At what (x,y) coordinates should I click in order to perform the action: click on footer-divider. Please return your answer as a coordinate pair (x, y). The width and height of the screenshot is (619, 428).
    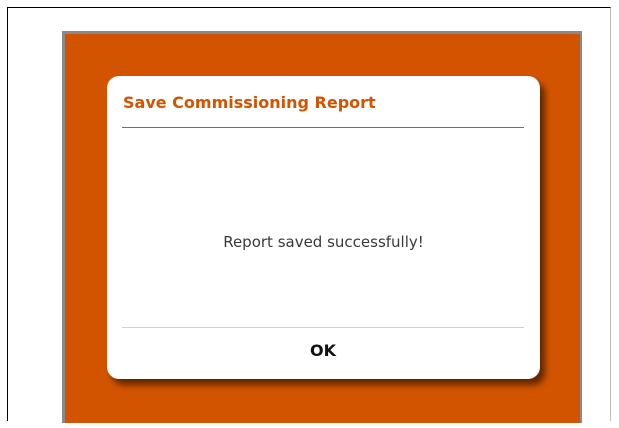
    Looking at the image, I should click on (323, 327).